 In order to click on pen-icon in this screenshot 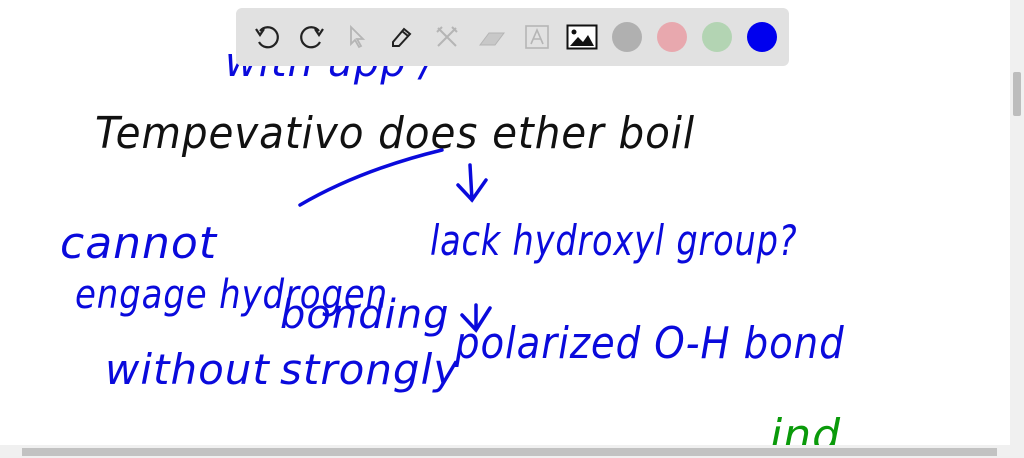, I will do `click(401, 37)`.